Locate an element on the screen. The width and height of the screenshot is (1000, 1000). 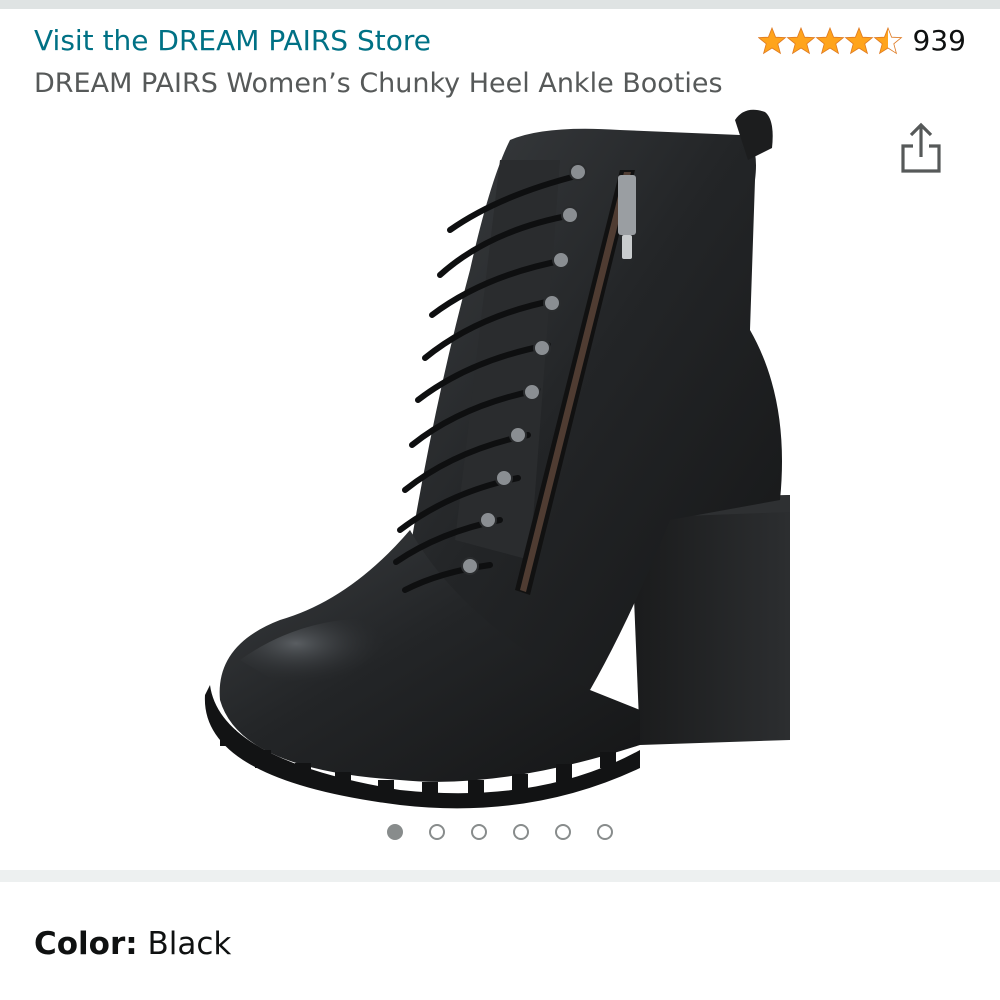
stars-icon is located at coordinates (829, 40).